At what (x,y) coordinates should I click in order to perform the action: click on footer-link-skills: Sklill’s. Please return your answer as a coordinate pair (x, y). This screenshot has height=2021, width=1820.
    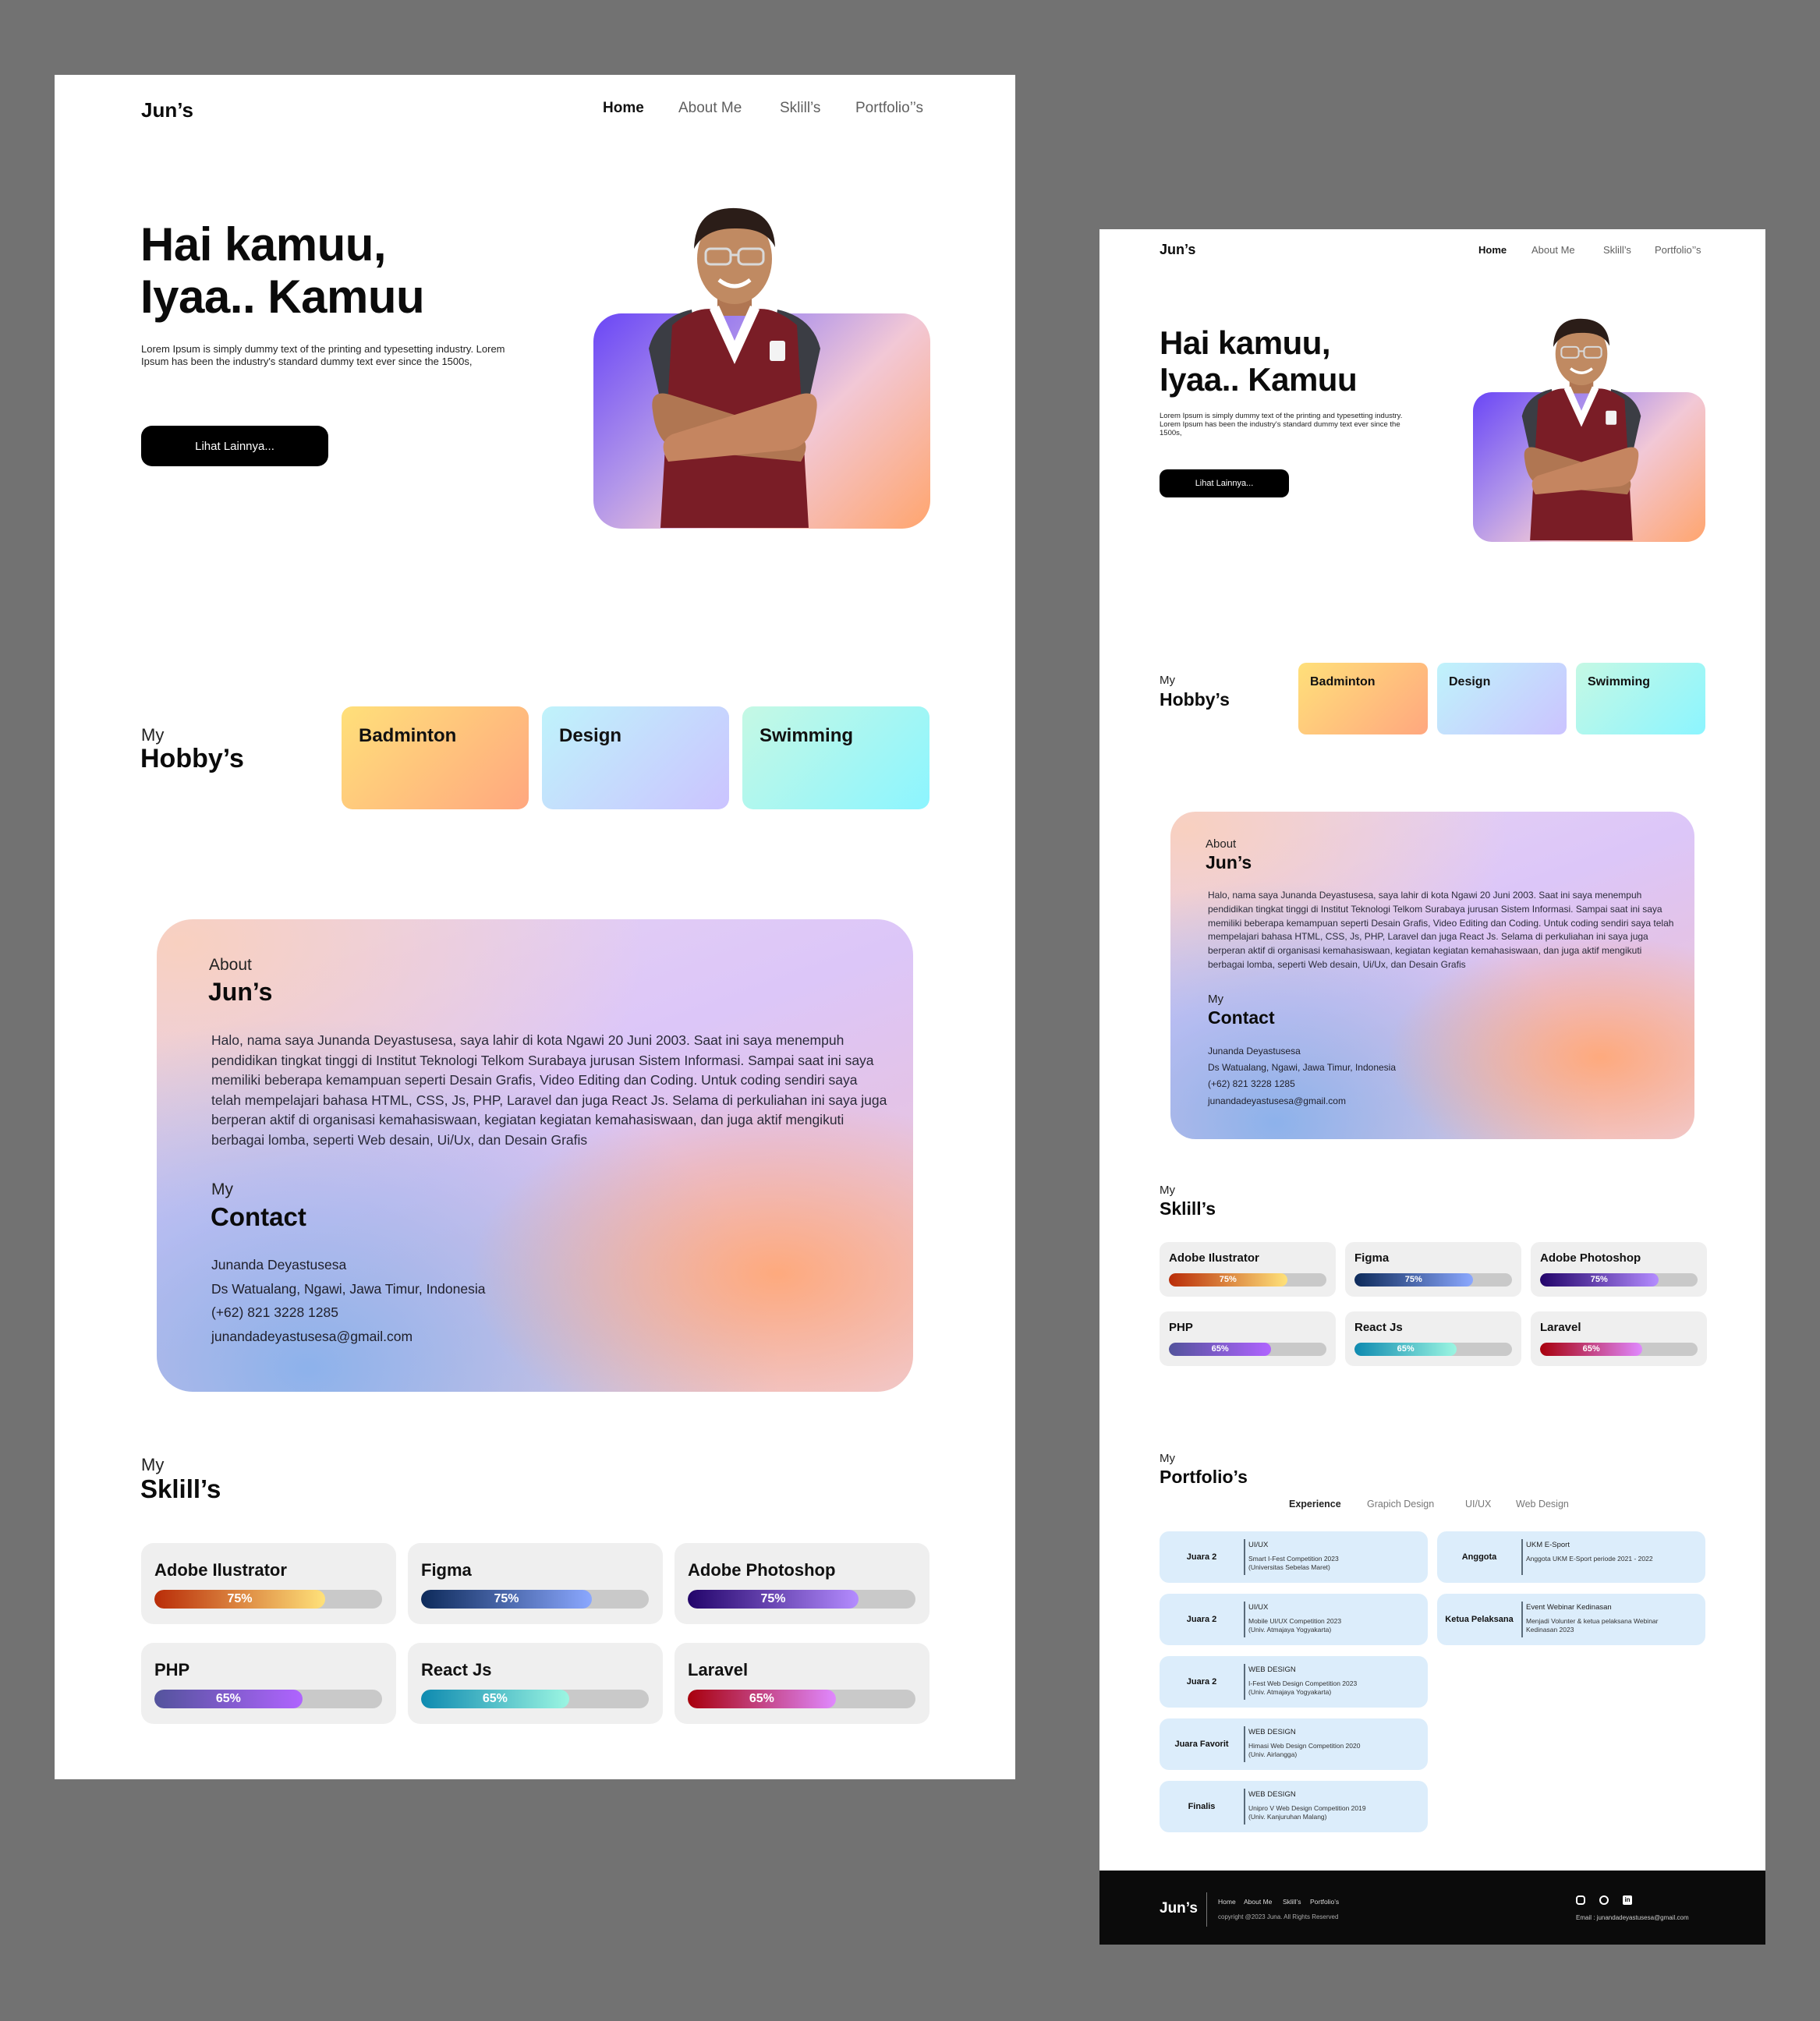
    Looking at the image, I should click on (1292, 1902).